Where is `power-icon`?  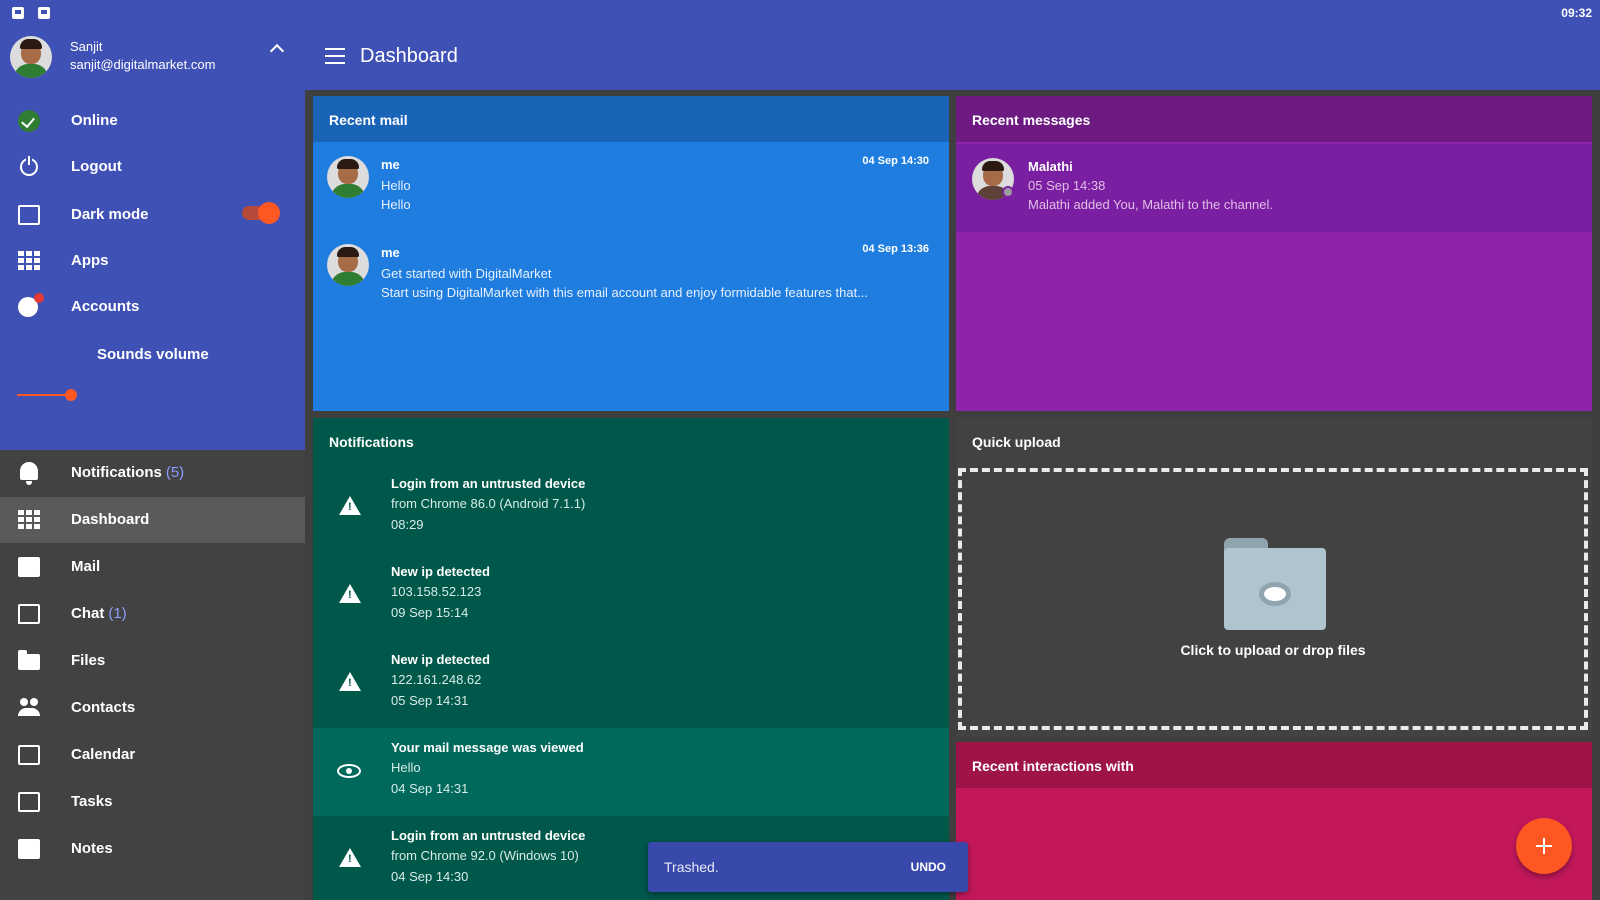
power-icon is located at coordinates (29, 166).